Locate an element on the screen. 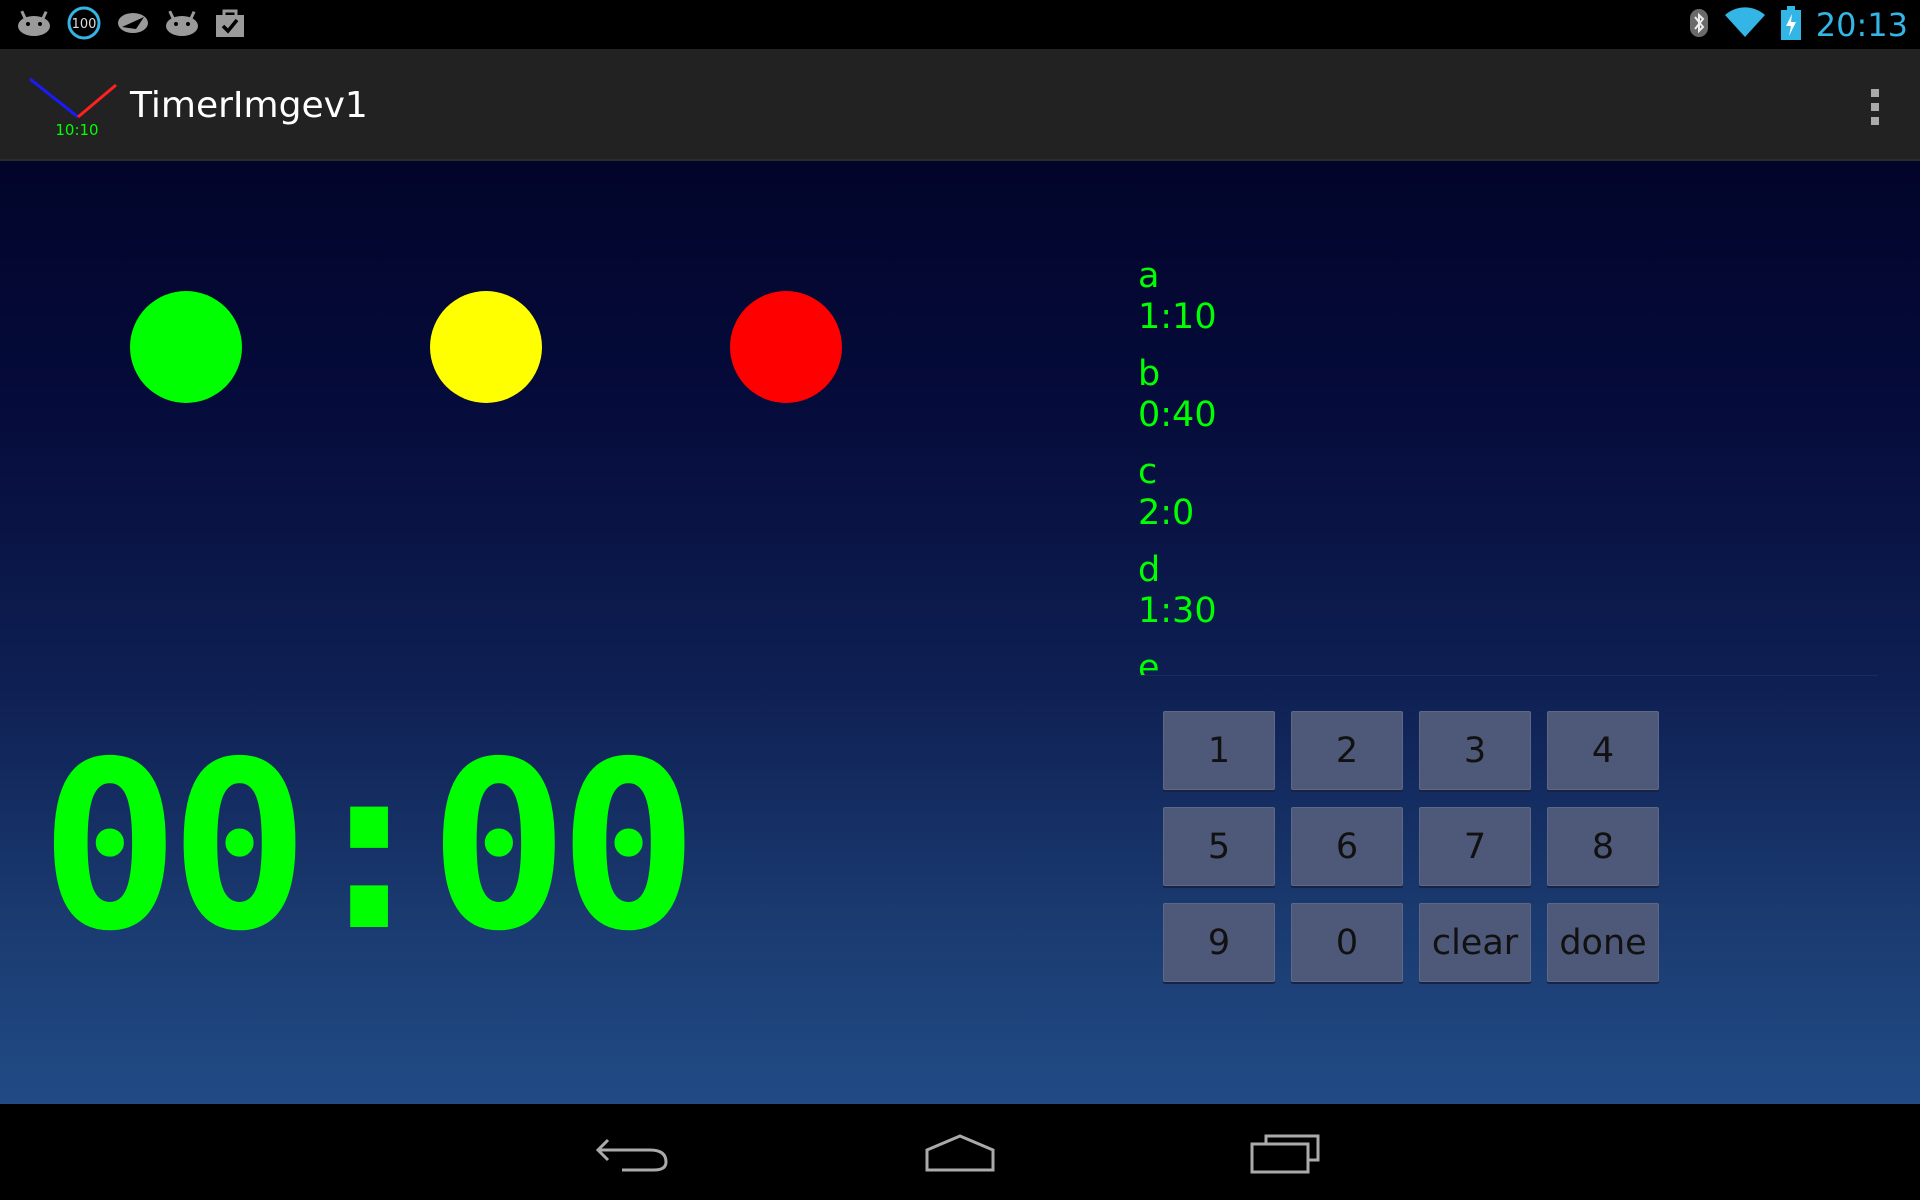 This screenshot has width=1920, height=1200. red-light is located at coordinates (786, 347).